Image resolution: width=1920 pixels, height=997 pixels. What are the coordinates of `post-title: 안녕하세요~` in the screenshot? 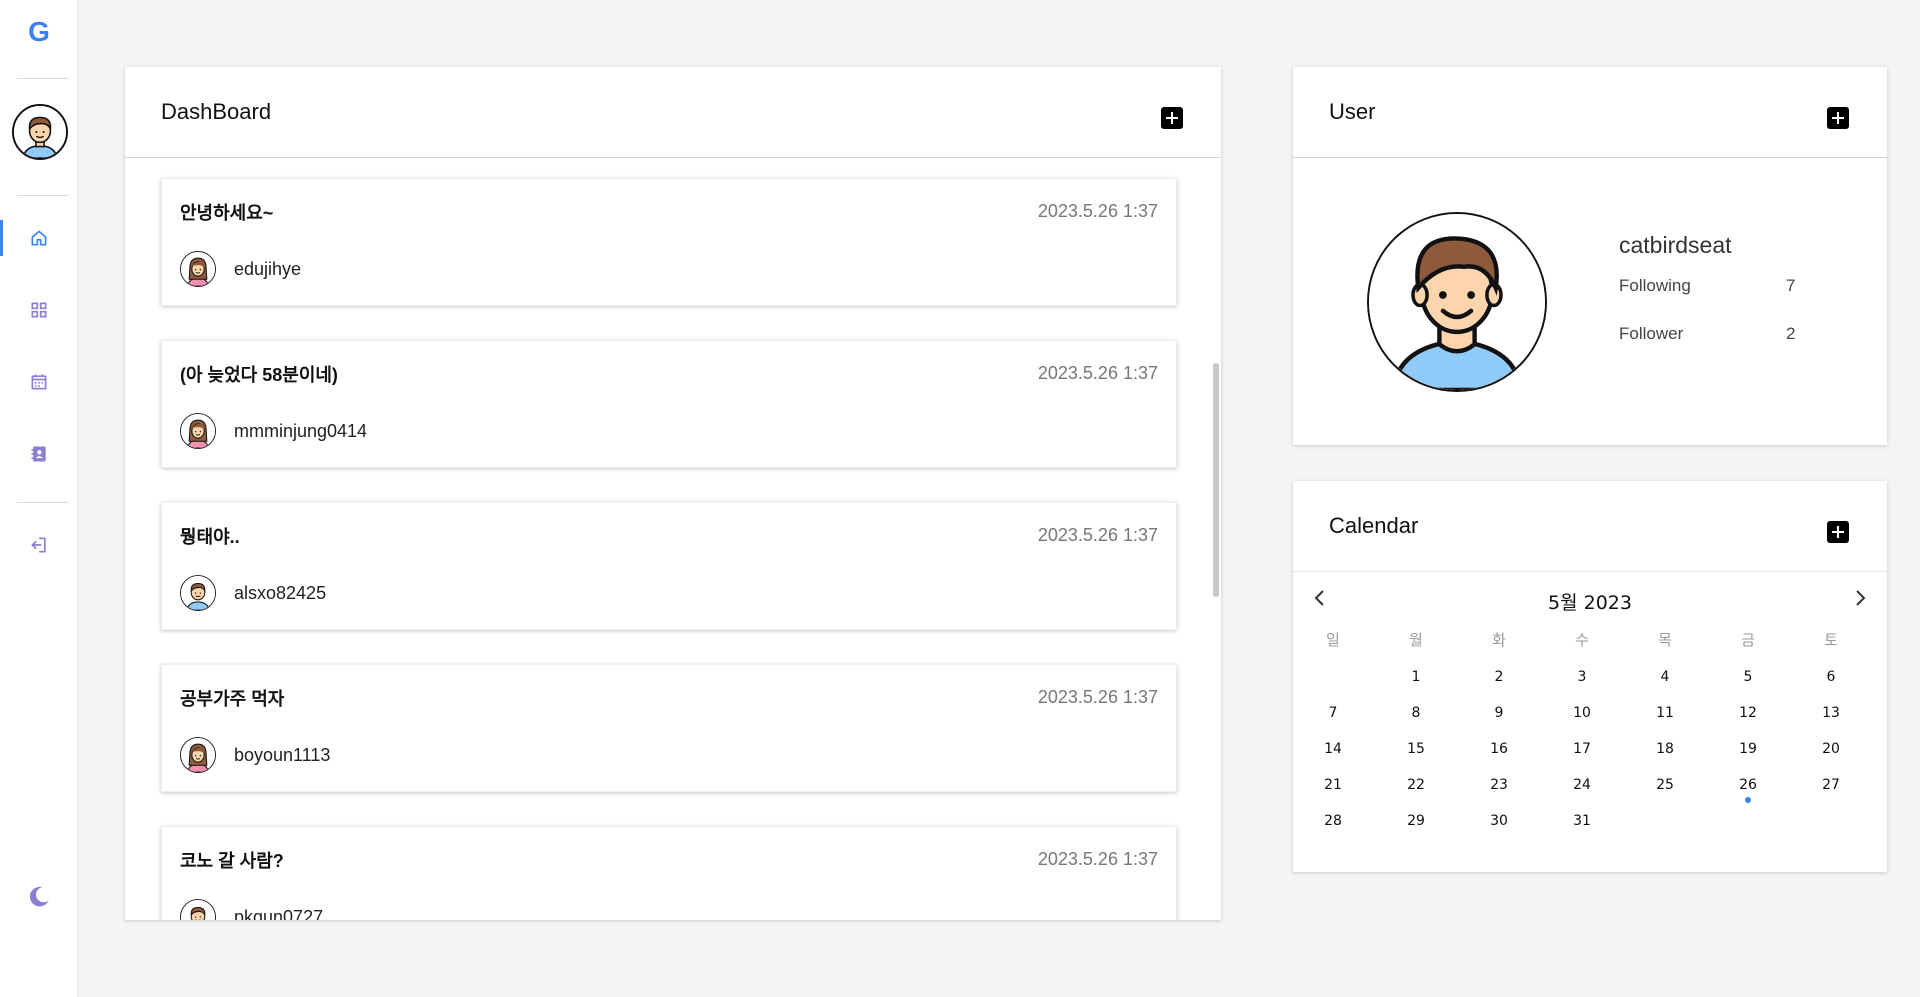 It's located at (226, 212).